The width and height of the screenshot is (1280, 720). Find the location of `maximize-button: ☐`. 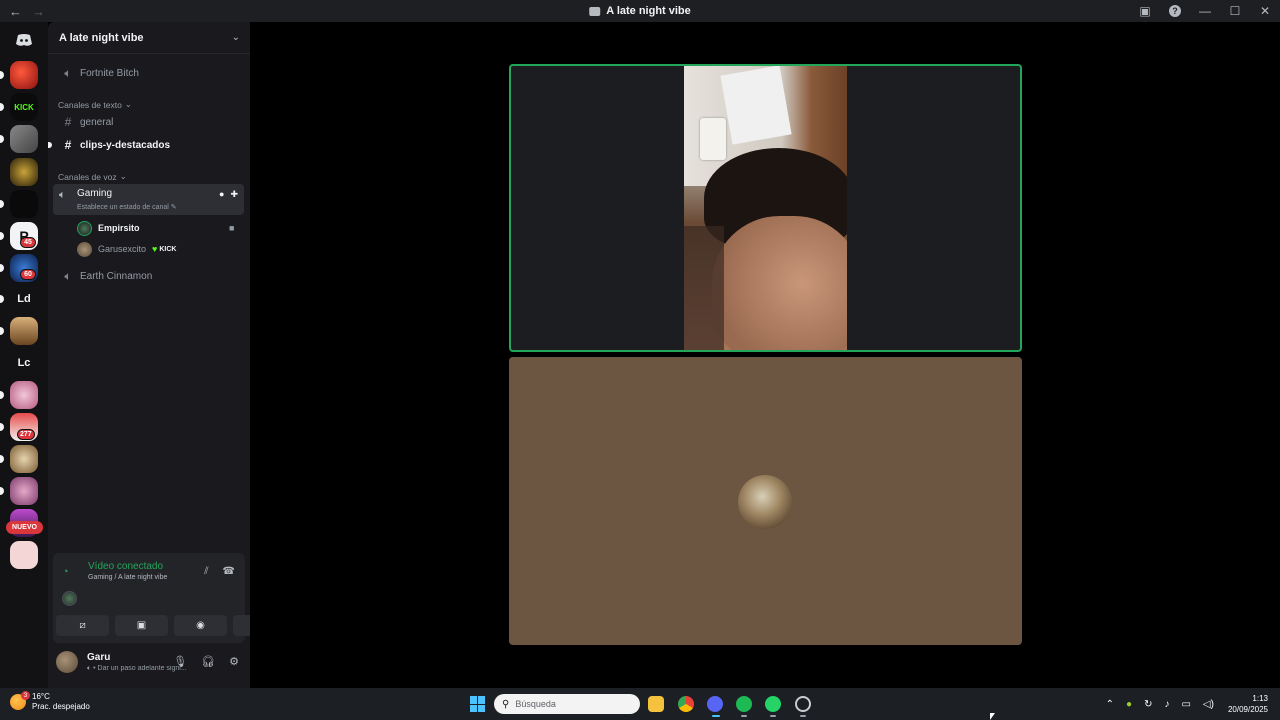

maximize-button: ☐ is located at coordinates (1235, 11).